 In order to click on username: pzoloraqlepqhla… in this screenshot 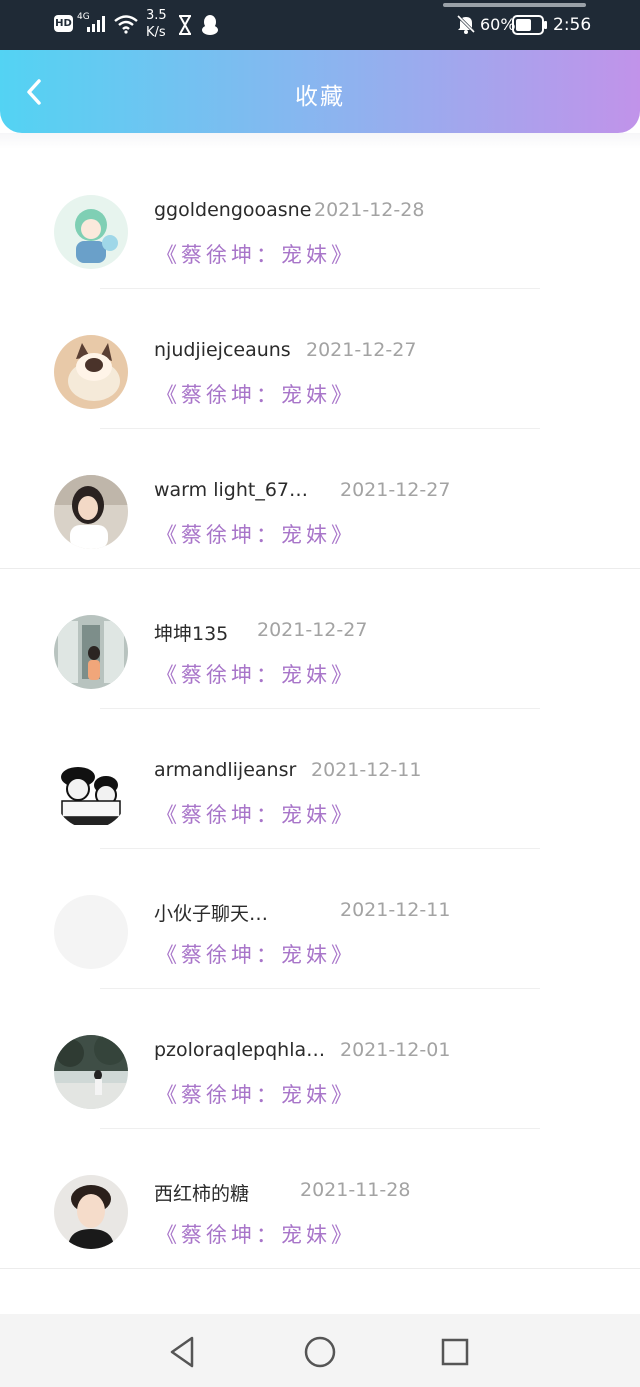, I will do `click(240, 1050)`.